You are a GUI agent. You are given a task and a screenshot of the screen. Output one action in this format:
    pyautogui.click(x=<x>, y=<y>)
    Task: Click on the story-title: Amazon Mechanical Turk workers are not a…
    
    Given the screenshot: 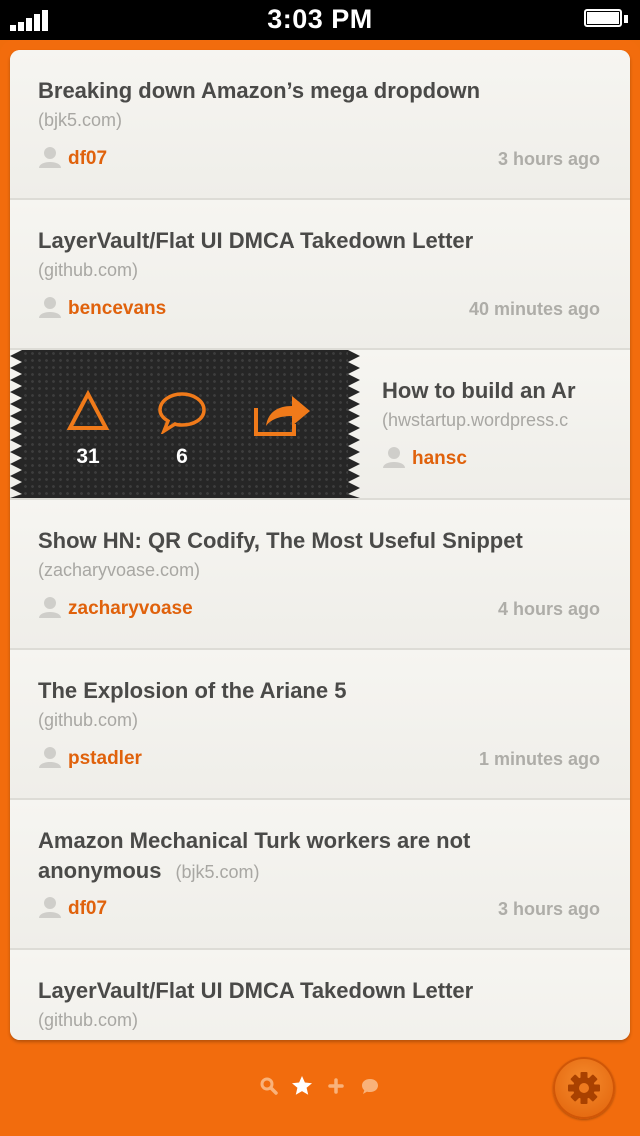 What is the action you would take?
    pyautogui.click(x=308, y=856)
    